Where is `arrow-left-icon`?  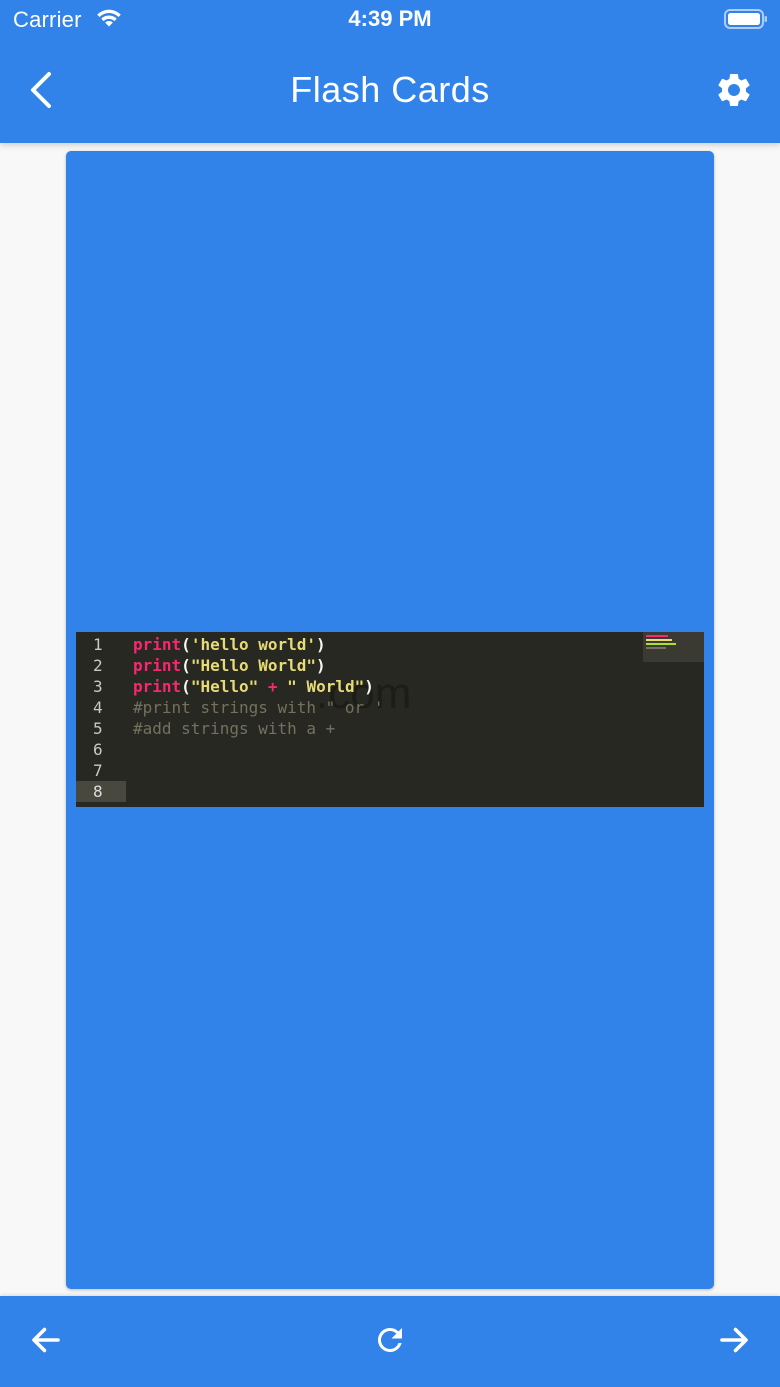 arrow-left-icon is located at coordinates (46, 1340).